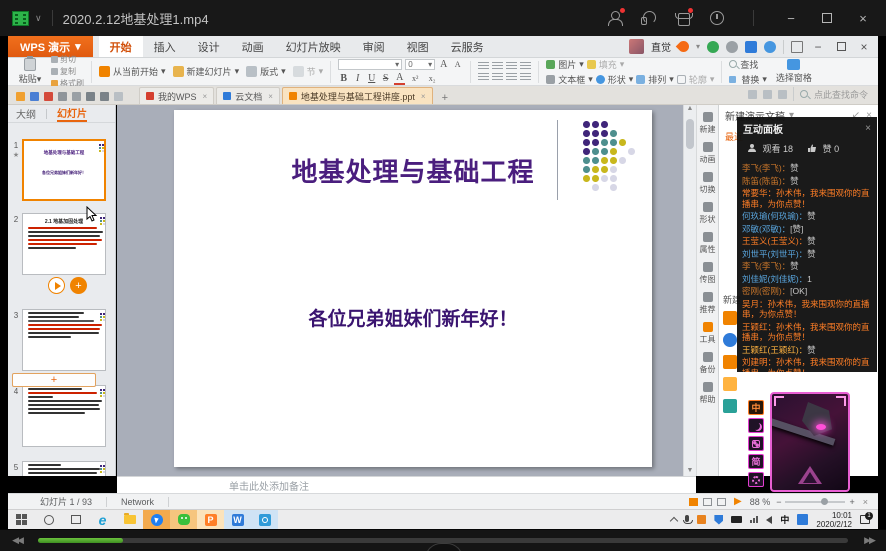 Image resolution: width=886 pixels, height=551 pixels. What do you see at coordinates (156, 519) in the screenshot?
I see `pointer-app-icon` at bounding box center [156, 519].